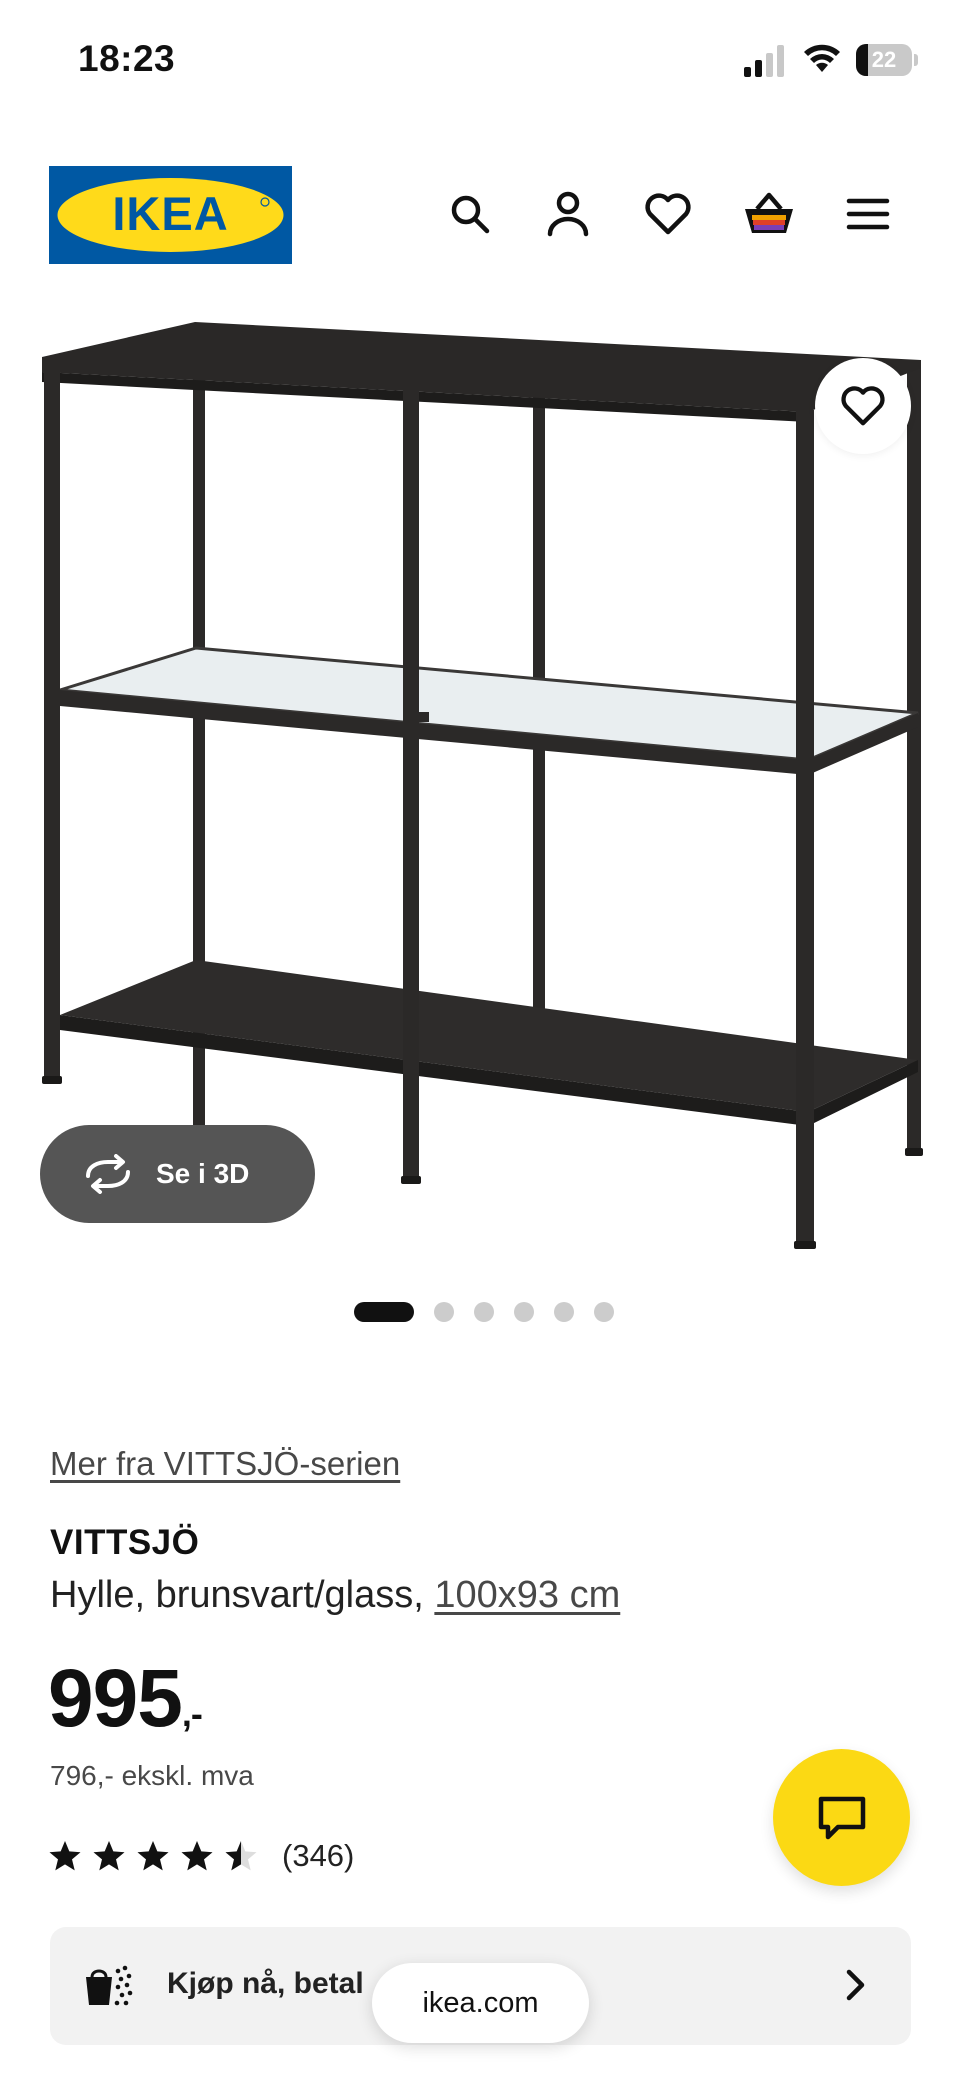  I want to click on price-ex-vat: 796,- ekskl. mva, so click(152, 1775).